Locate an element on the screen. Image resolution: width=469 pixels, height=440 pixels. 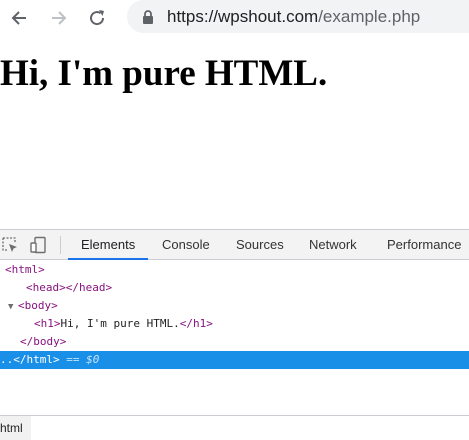
tab-console: Console is located at coordinates (186, 244).